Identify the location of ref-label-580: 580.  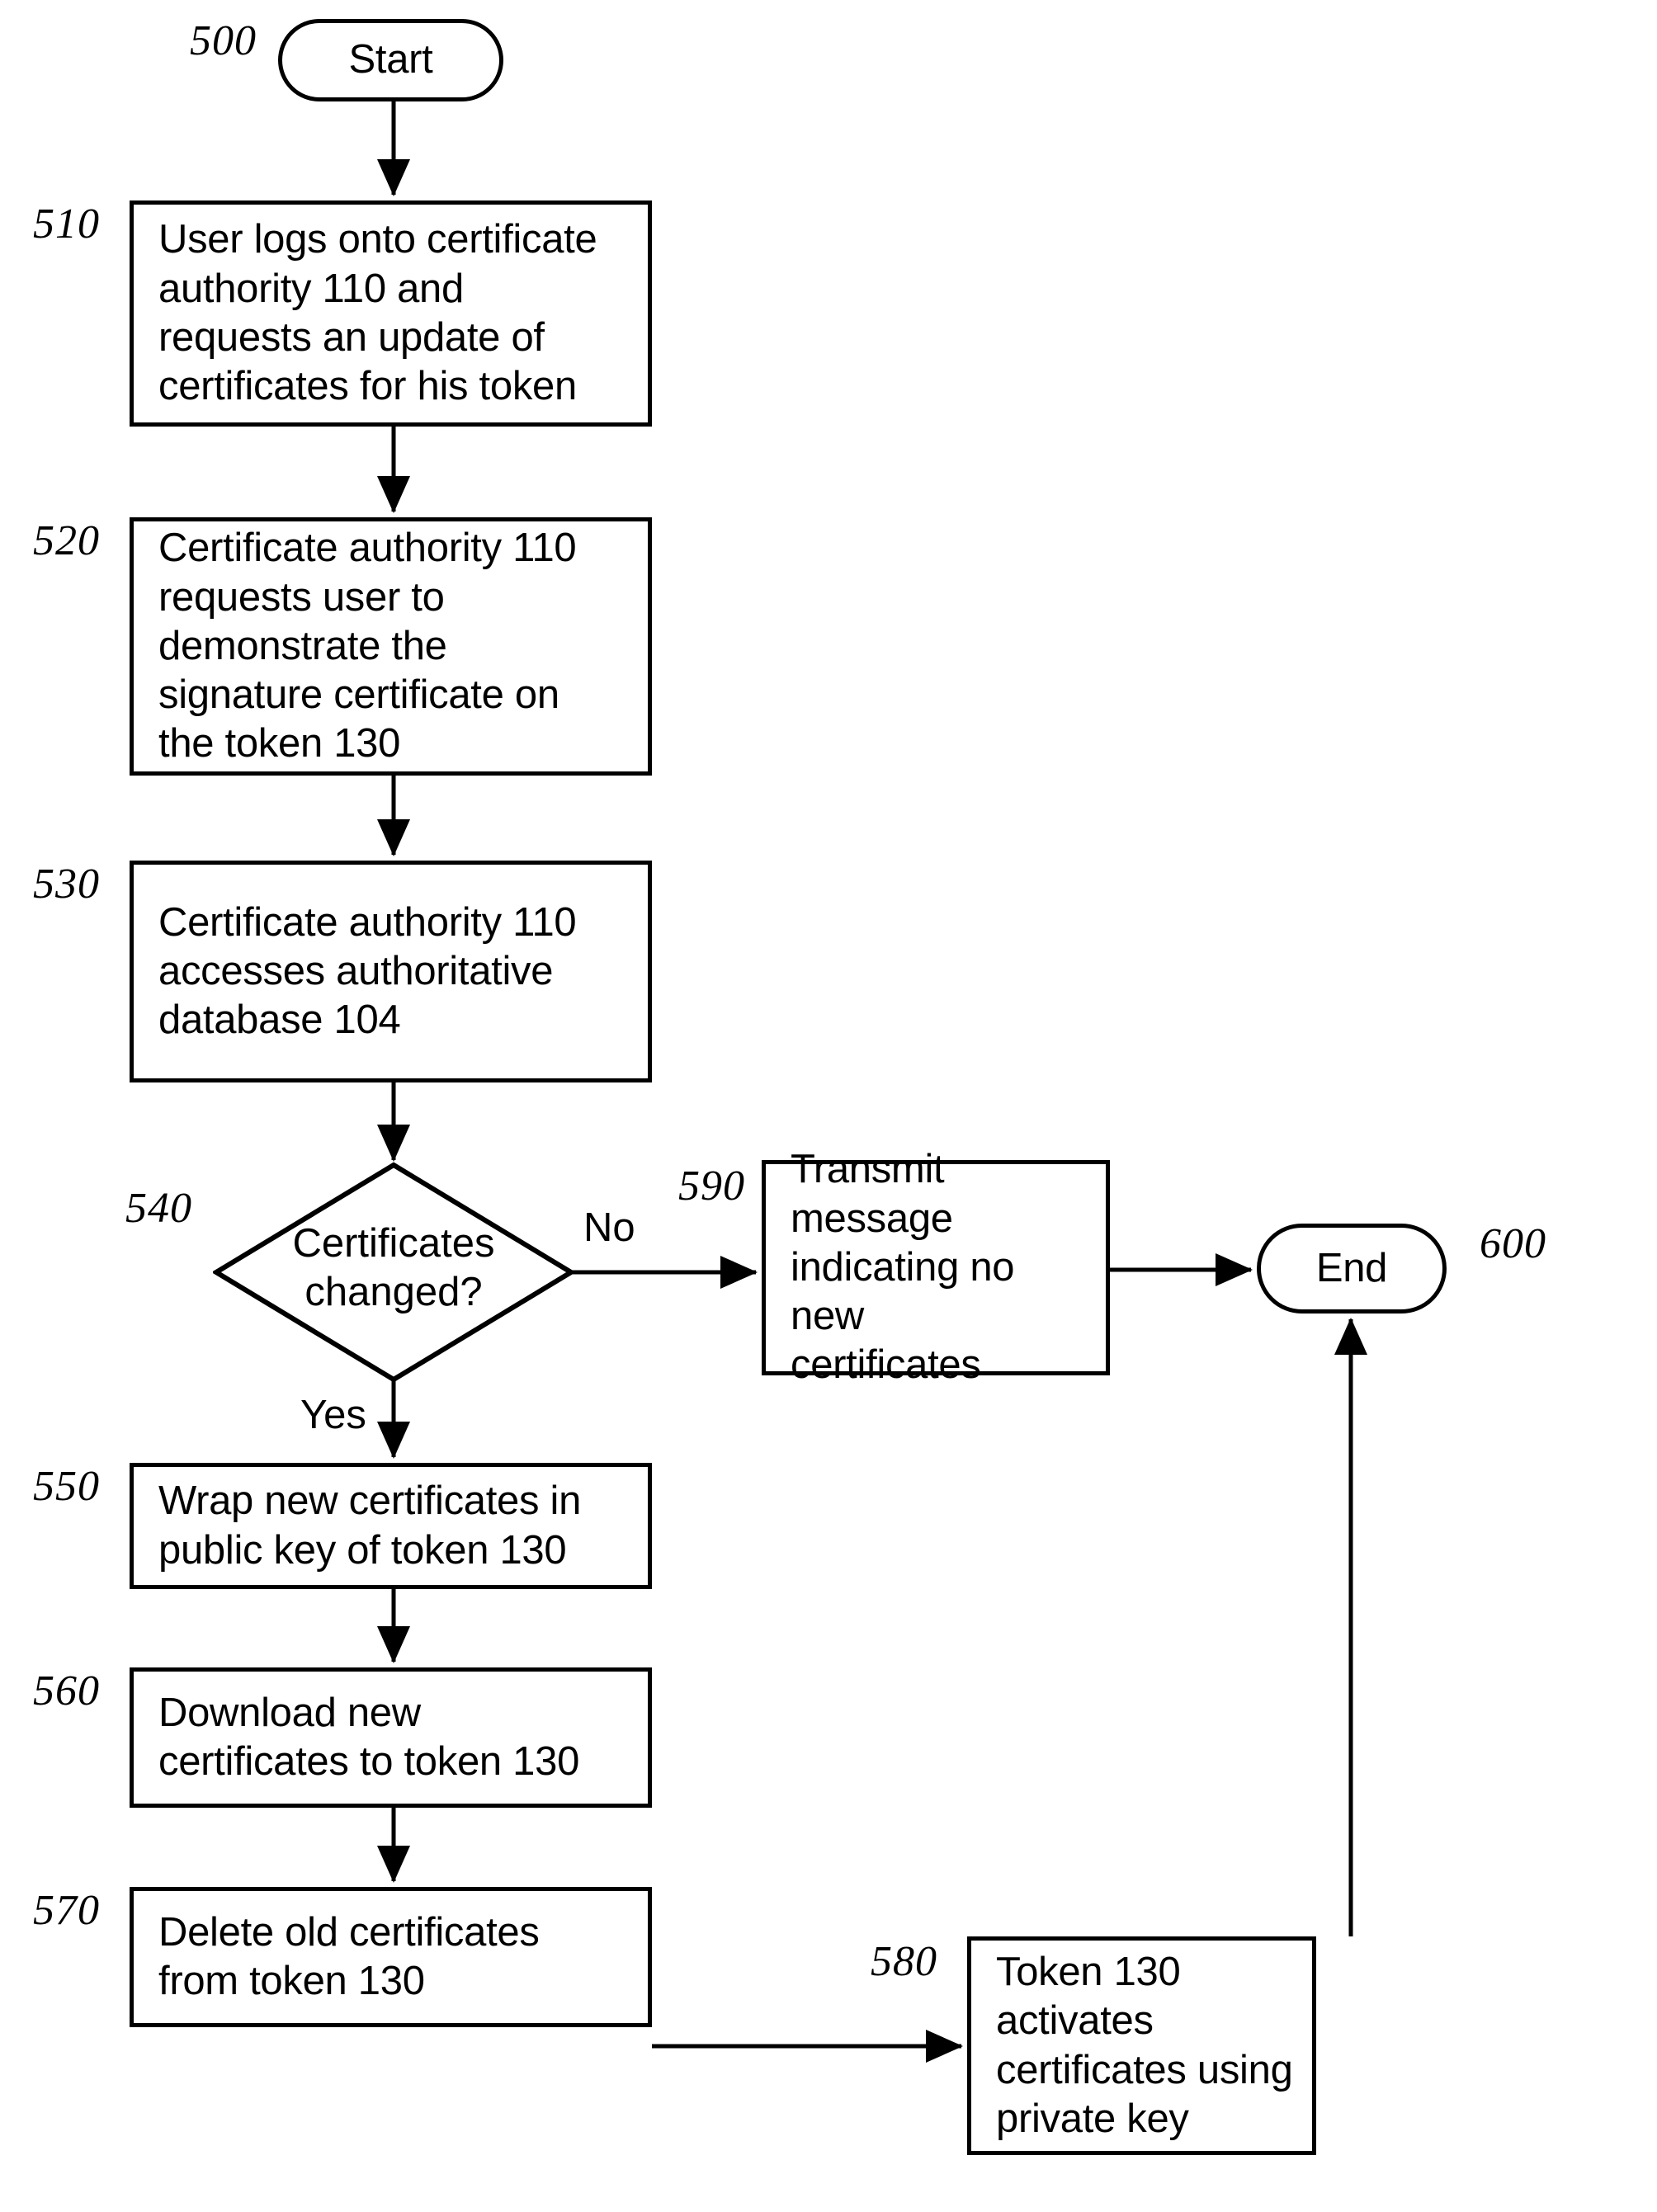
(904, 1961).